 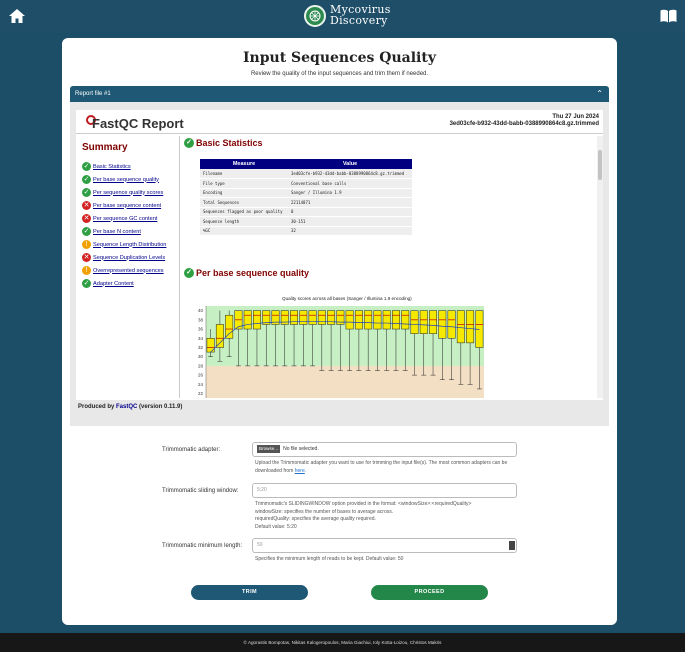 I want to click on fastqc-link: FastQC, so click(x=126, y=407).